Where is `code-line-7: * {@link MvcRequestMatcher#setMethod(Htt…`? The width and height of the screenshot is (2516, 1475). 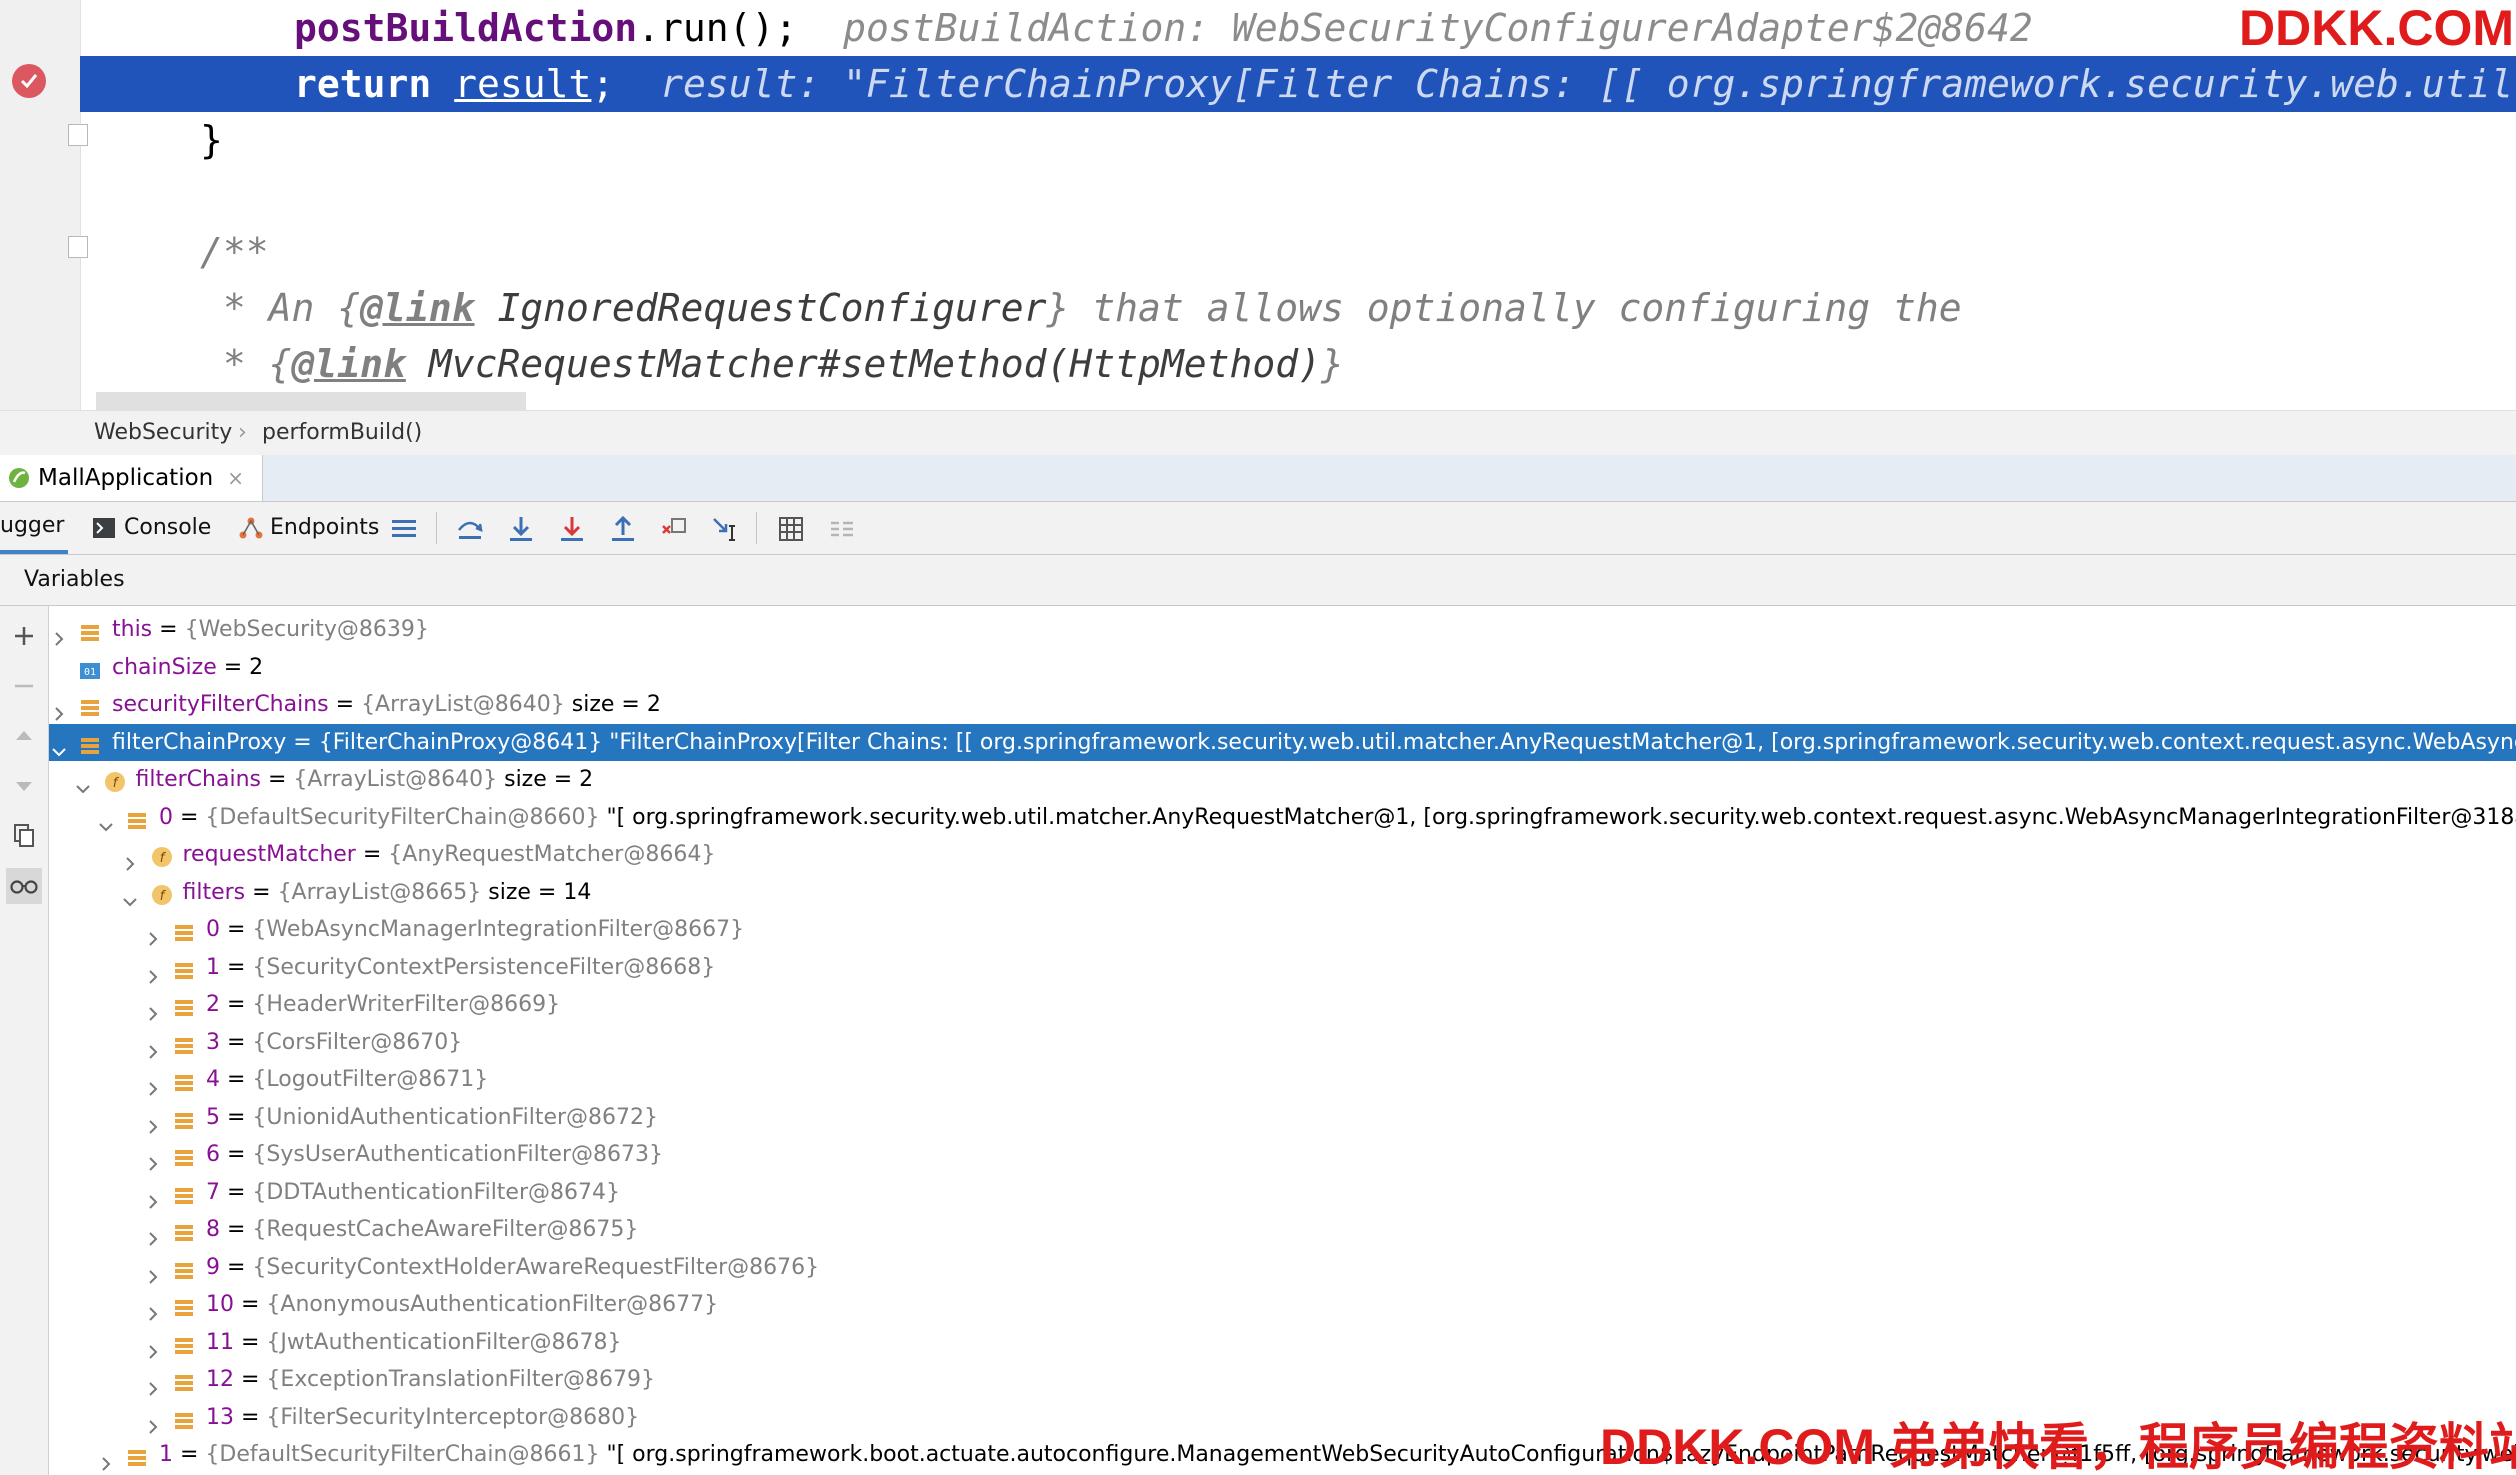 code-line-7: * {@link MvcRequestMatcher#setMethod(Htt… is located at coordinates (1298, 364).